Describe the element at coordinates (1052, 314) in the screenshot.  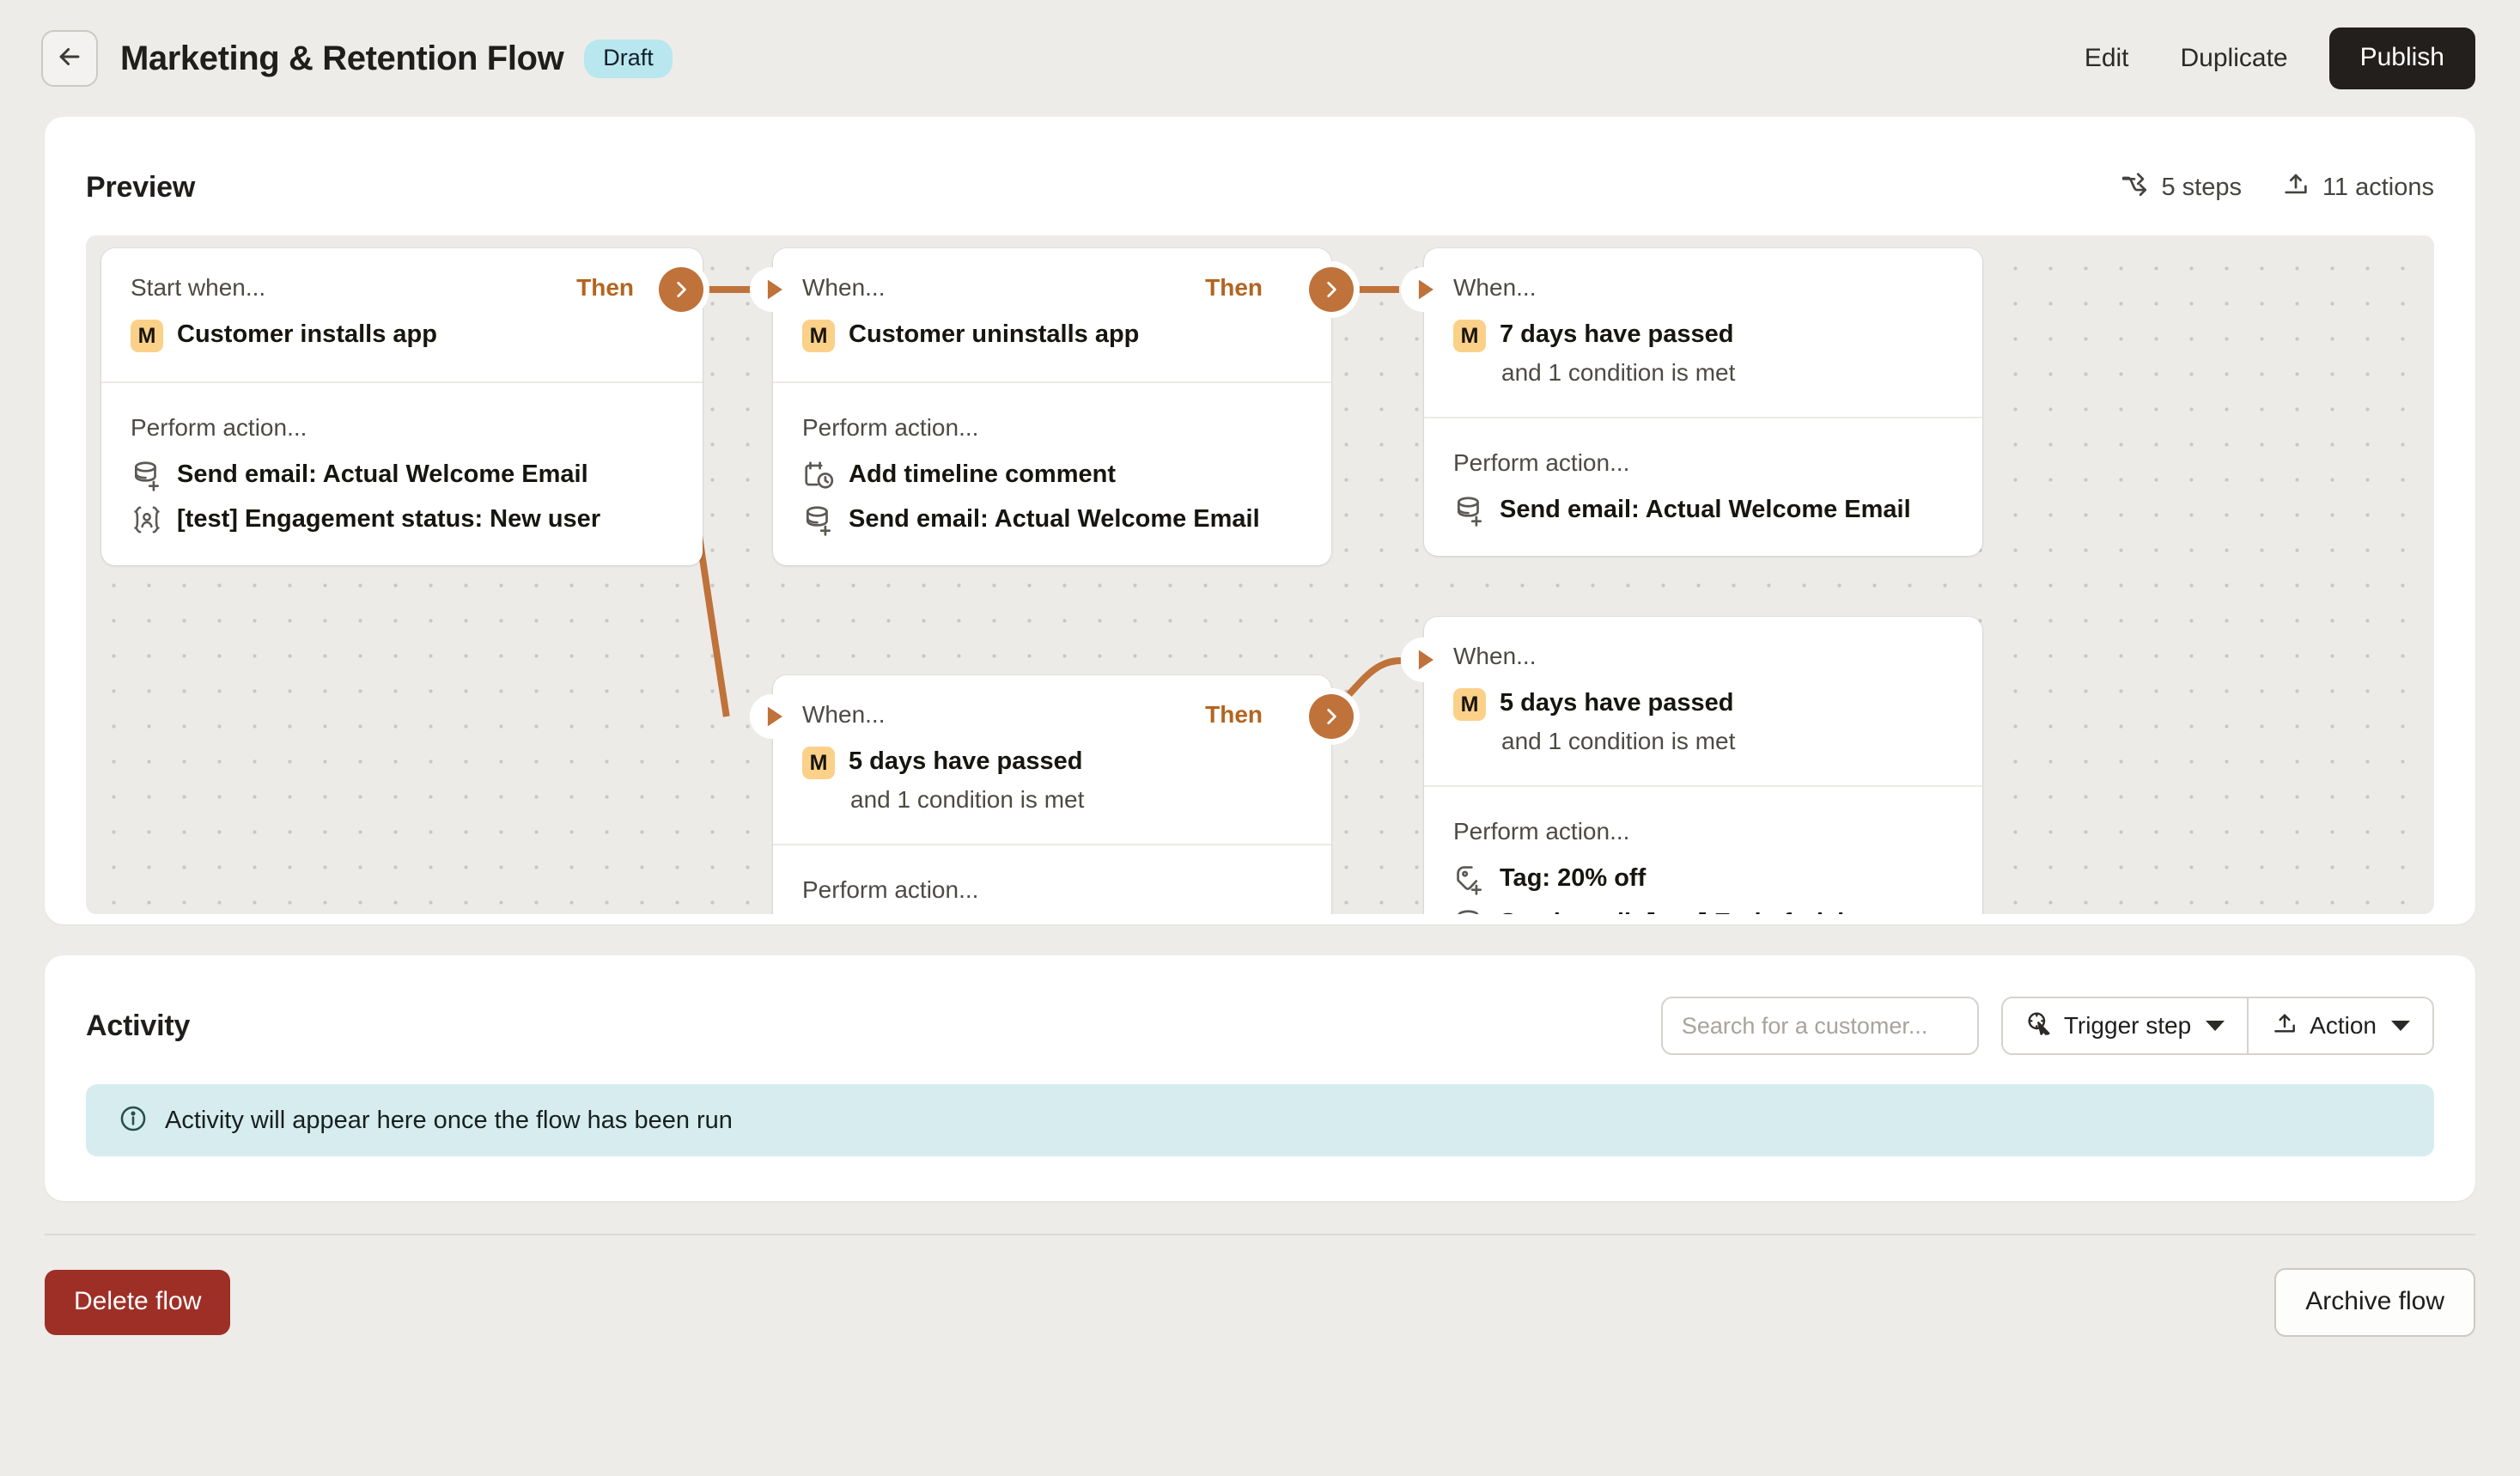
I see `node-trigger-section: When... Then M Customer uninstalls app` at that location.